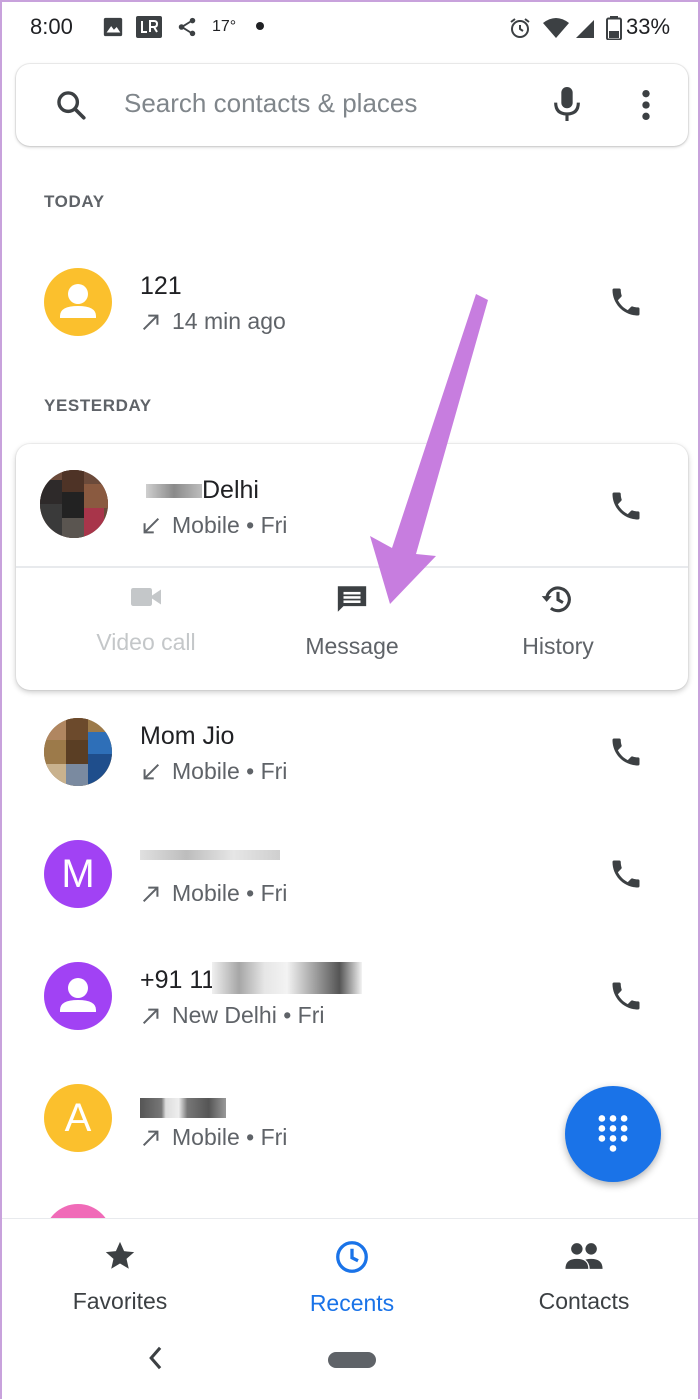  I want to click on dialpad-icon, so click(613, 1133).